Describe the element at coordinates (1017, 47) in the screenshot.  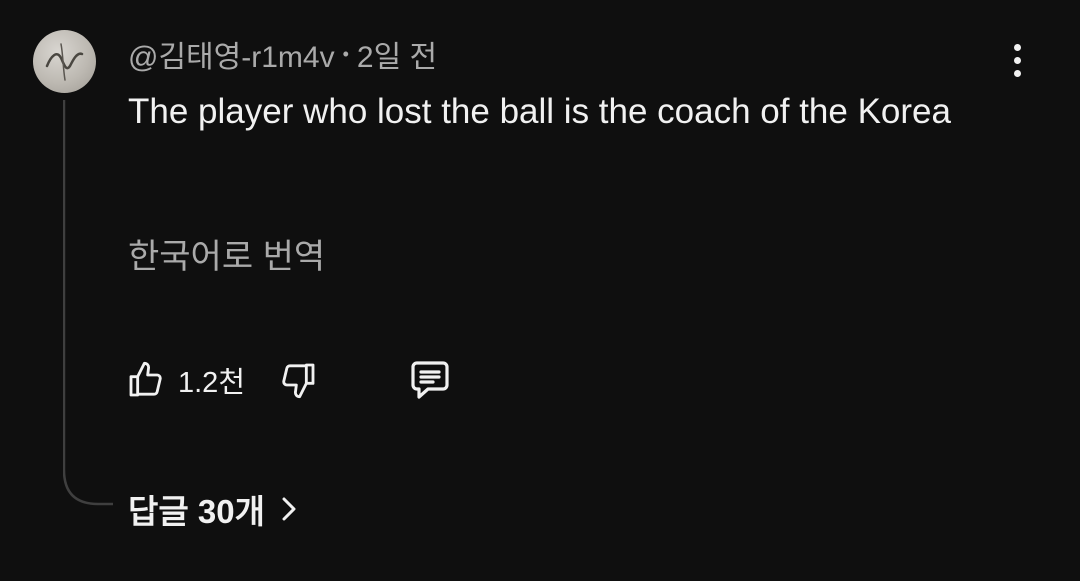
I see `more-vertical-icon` at that location.